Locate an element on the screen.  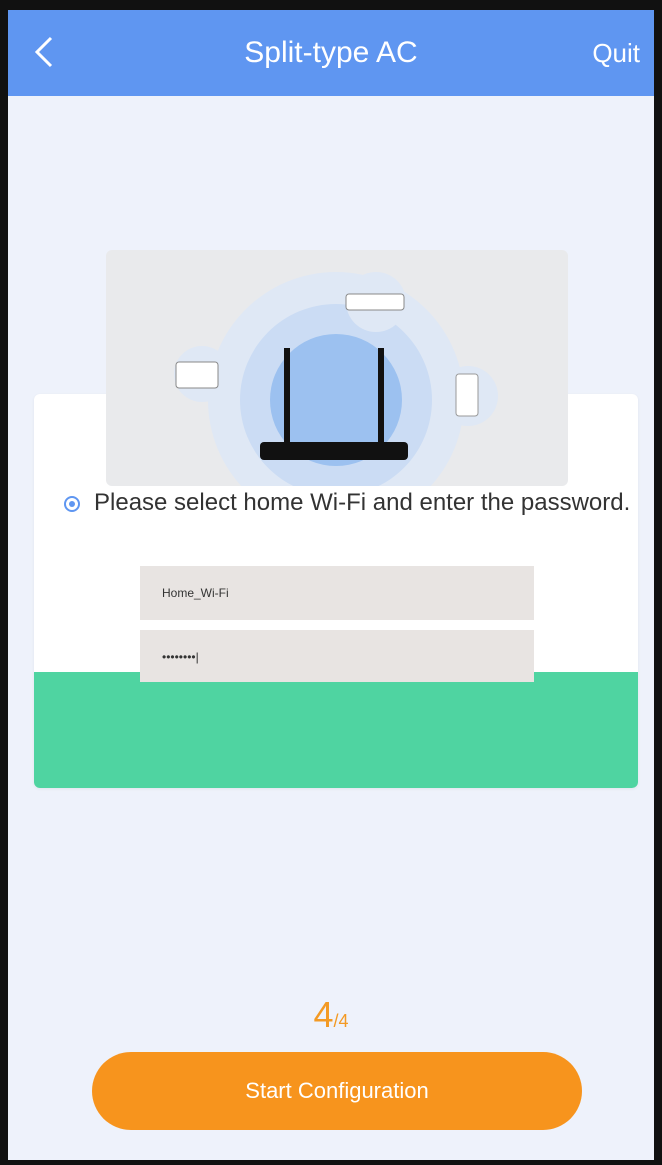
step-indicator: 4/4 is located at coordinates (331, 1015).